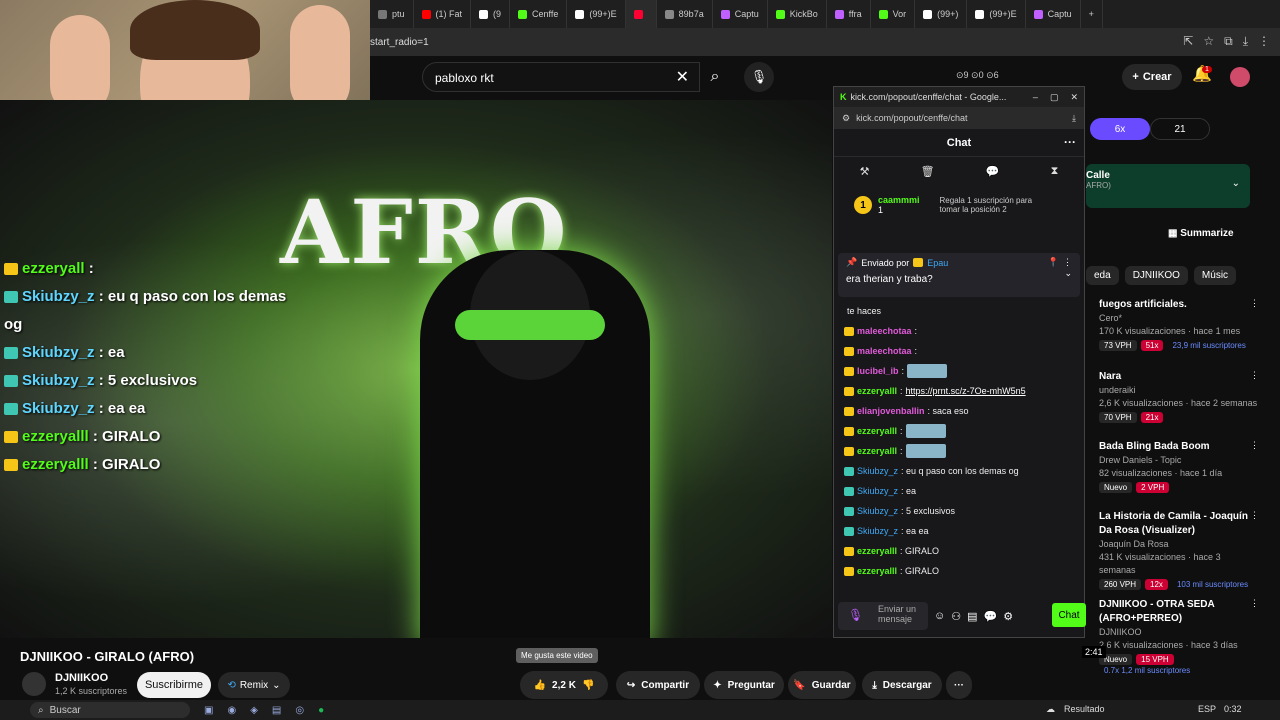  I want to click on popup-url-bar: ⚙ kick.com/popout/cenffe/chat ⤓, so click(959, 118).